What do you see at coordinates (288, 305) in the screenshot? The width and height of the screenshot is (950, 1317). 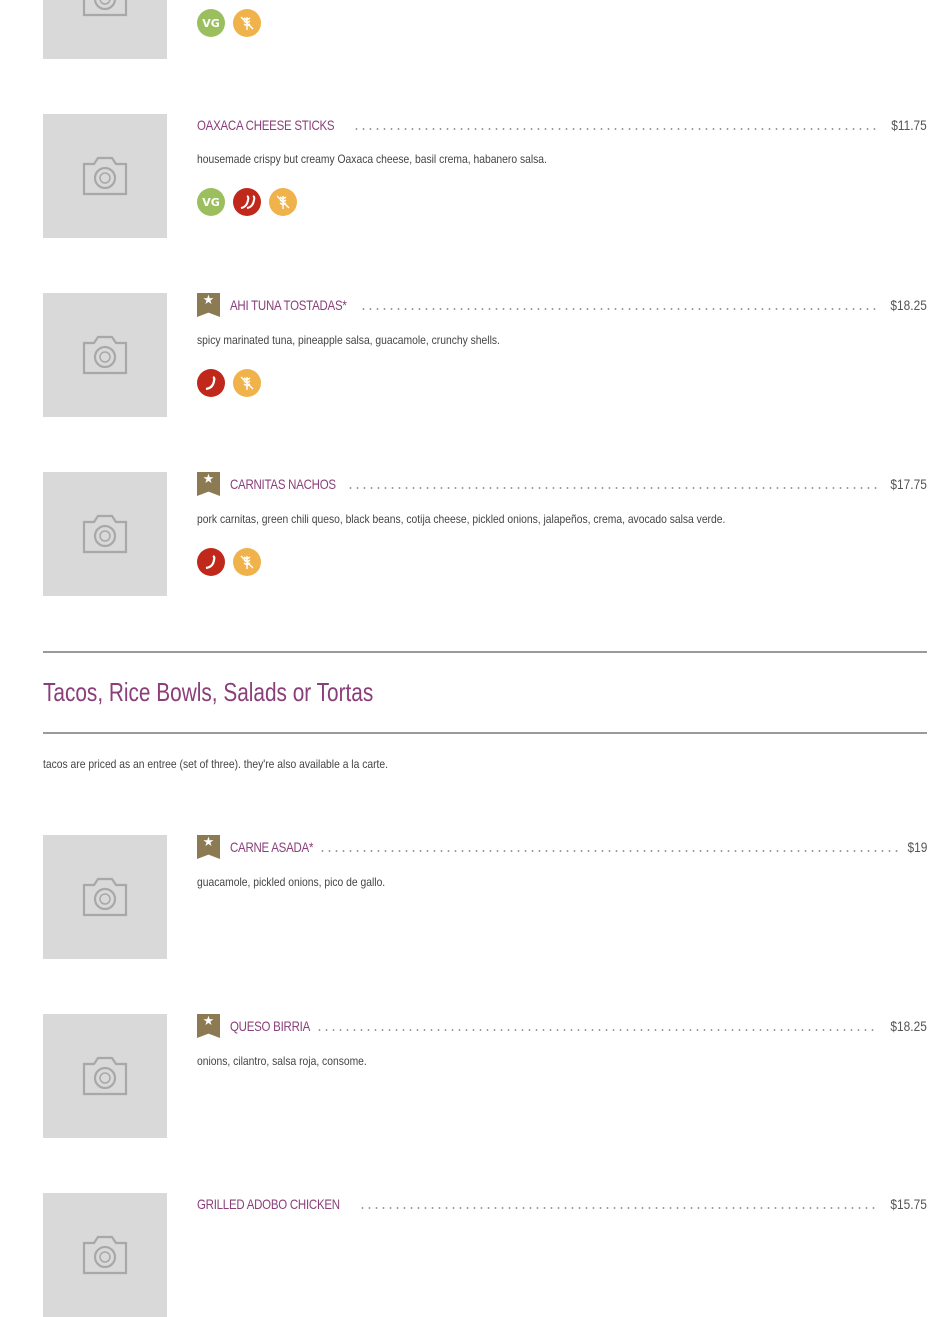 I see `item-name: AHI TUNA TOSTADAS*` at bounding box center [288, 305].